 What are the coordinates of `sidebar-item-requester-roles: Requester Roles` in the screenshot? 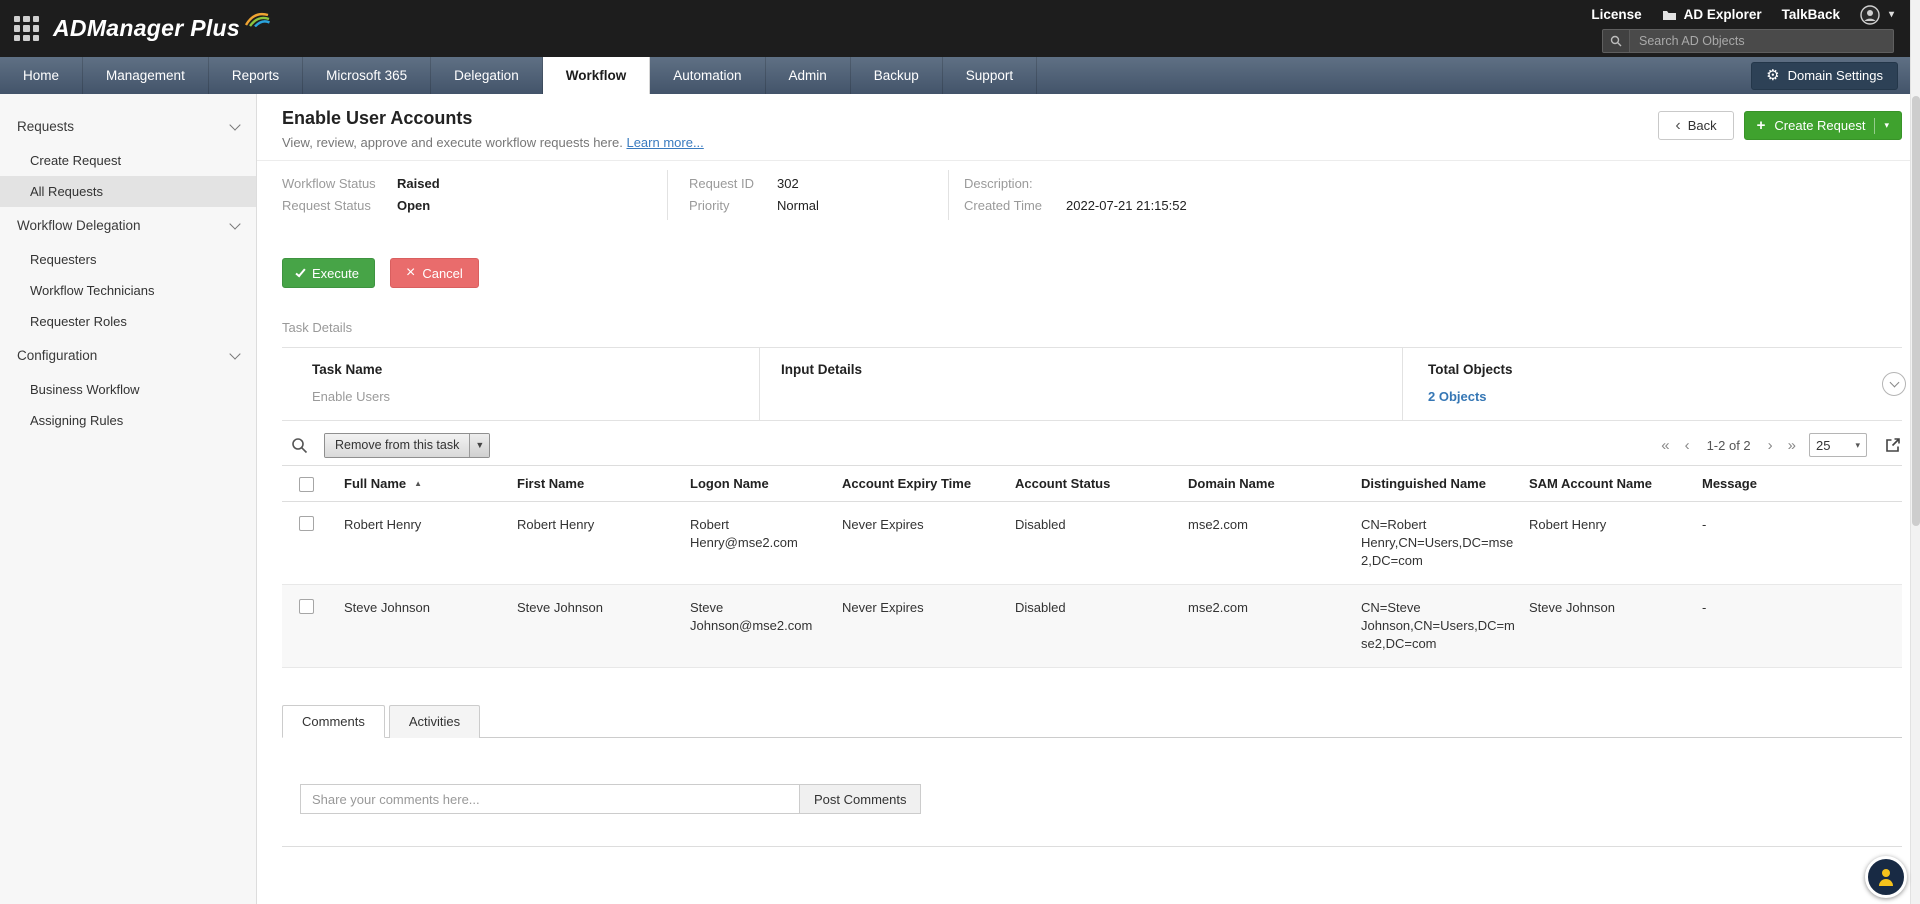 It's located at (128, 321).